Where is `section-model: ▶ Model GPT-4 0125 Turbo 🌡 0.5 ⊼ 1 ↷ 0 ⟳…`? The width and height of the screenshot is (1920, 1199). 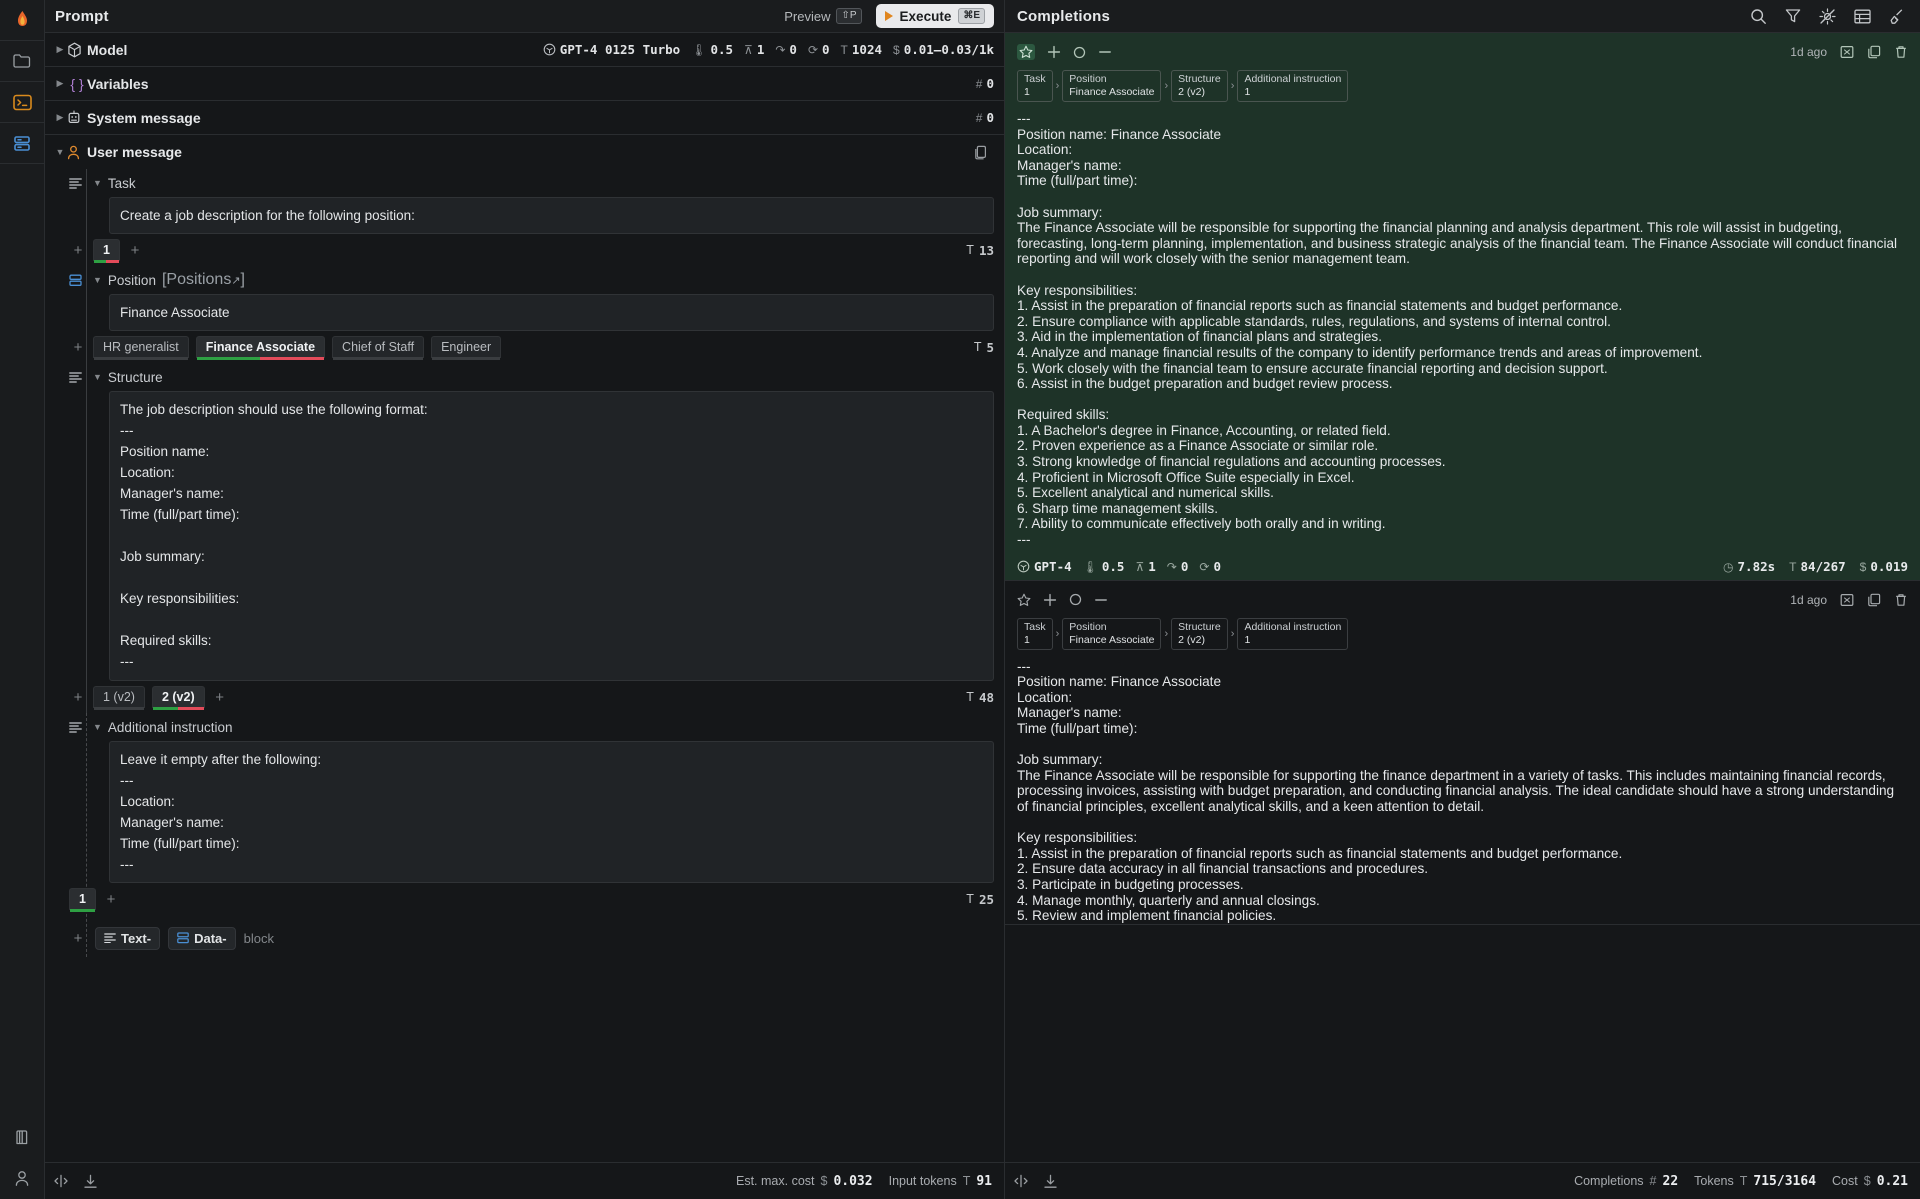 section-model: ▶ Model GPT-4 0125 Turbo 🌡 0.5 ⊼ 1 ↷ 0 ⟳… is located at coordinates (524, 50).